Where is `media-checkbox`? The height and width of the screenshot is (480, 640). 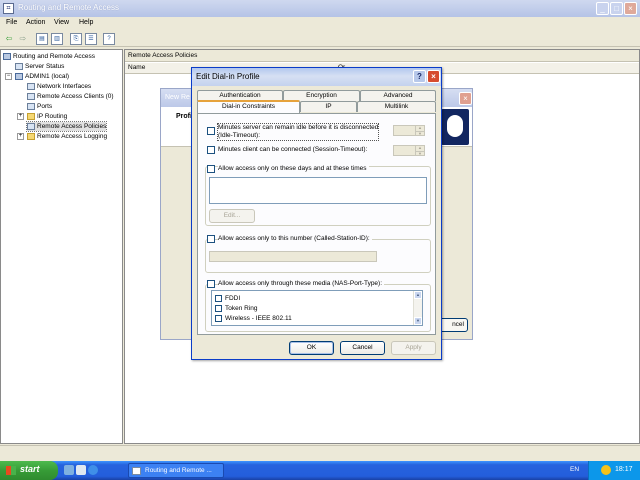
media-checkbox is located at coordinates (211, 284).